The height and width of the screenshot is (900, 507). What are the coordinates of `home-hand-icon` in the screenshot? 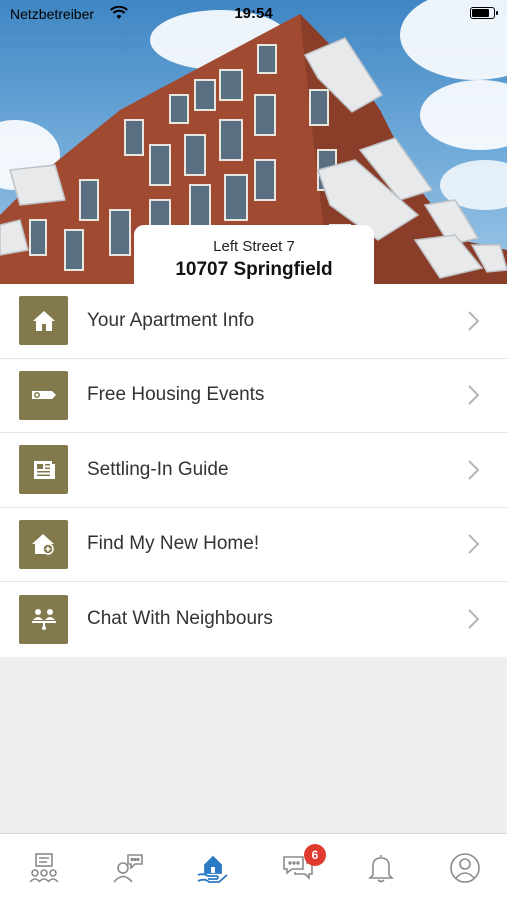 It's located at (212, 869).